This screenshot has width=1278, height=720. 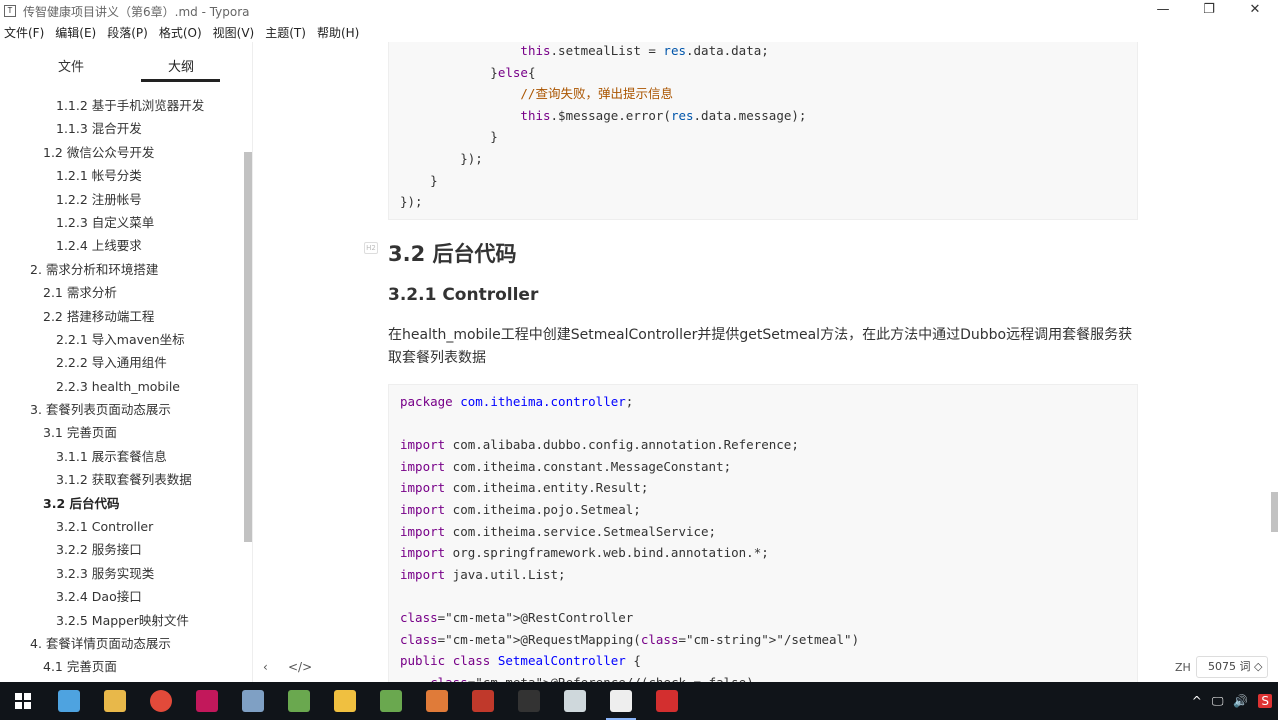 What do you see at coordinates (248, 347) in the screenshot?
I see `sidebar-scrollbar` at bounding box center [248, 347].